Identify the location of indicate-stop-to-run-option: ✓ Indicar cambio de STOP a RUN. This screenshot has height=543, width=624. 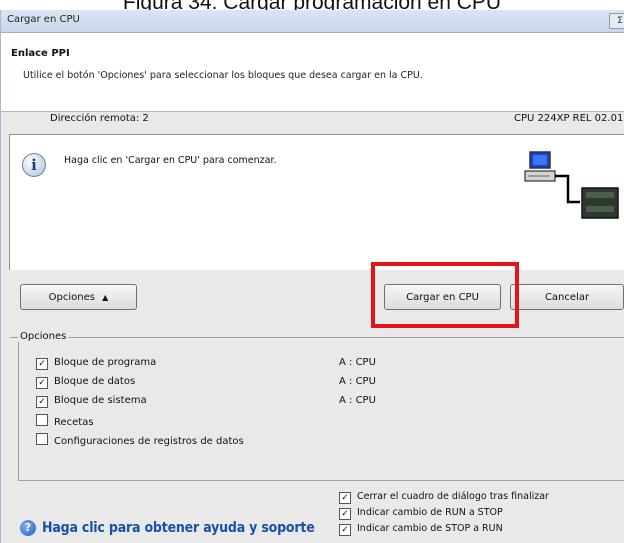
(421, 529).